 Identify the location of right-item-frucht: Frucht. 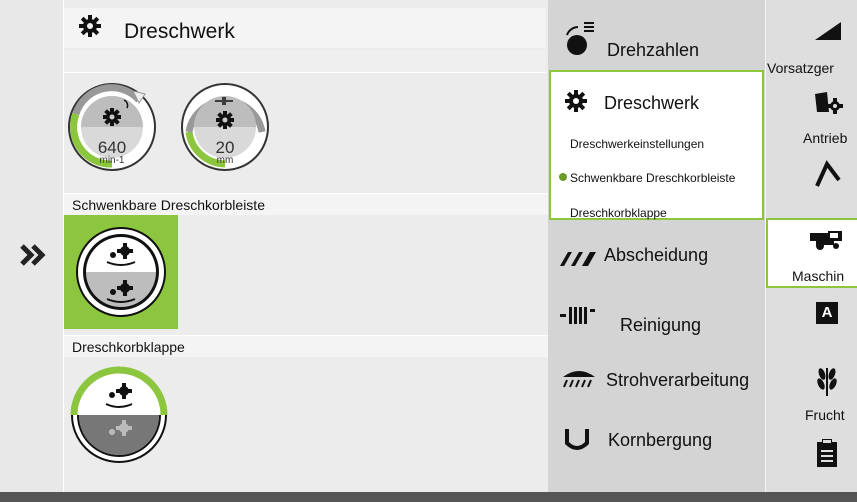
(825, 415).